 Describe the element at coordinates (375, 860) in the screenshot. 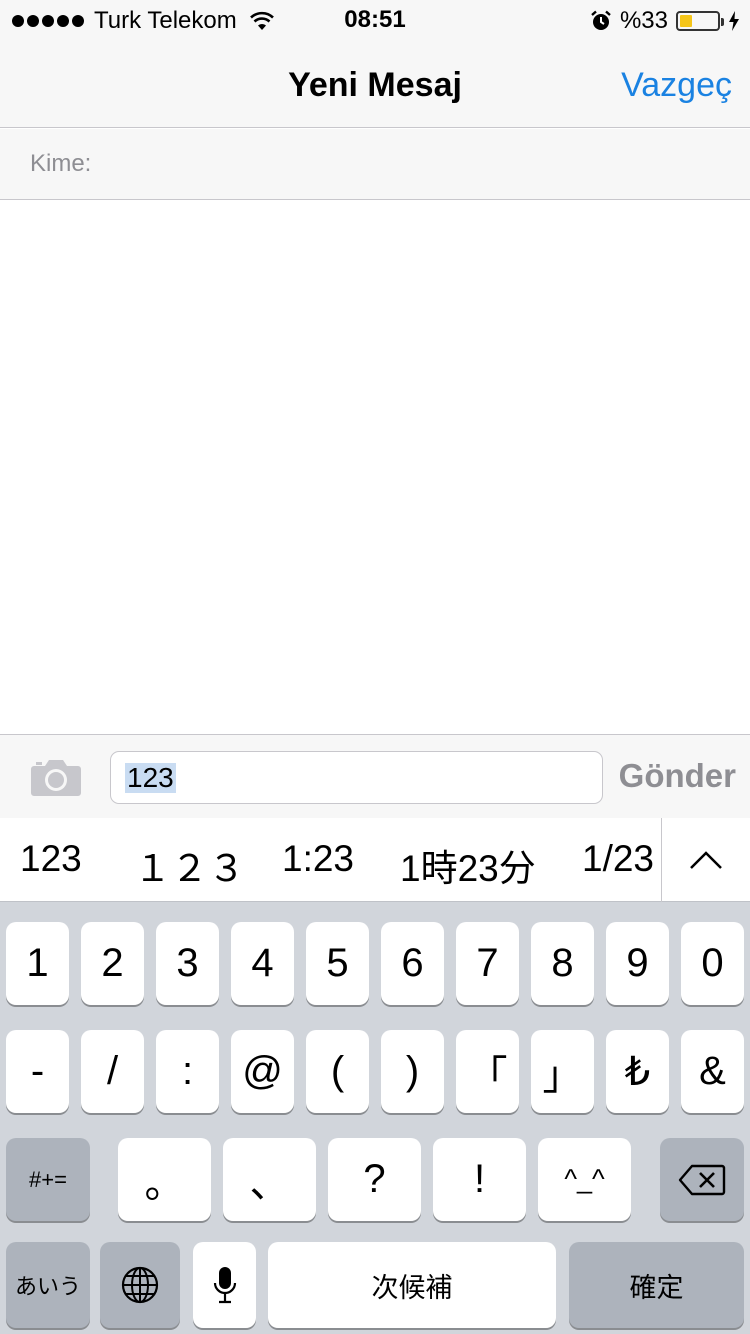

I see `candidate-bar: 123 １２３ 1:23 1時23分 1/23` at that location.